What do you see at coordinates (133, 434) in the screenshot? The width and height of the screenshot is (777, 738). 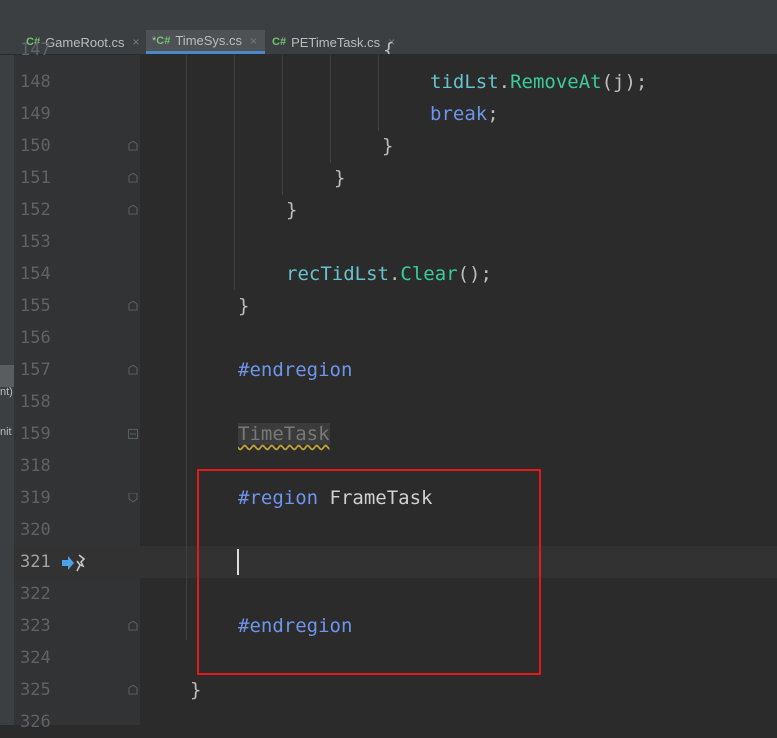 I see `fold-expand-icon` at bounding box center [133, 434].